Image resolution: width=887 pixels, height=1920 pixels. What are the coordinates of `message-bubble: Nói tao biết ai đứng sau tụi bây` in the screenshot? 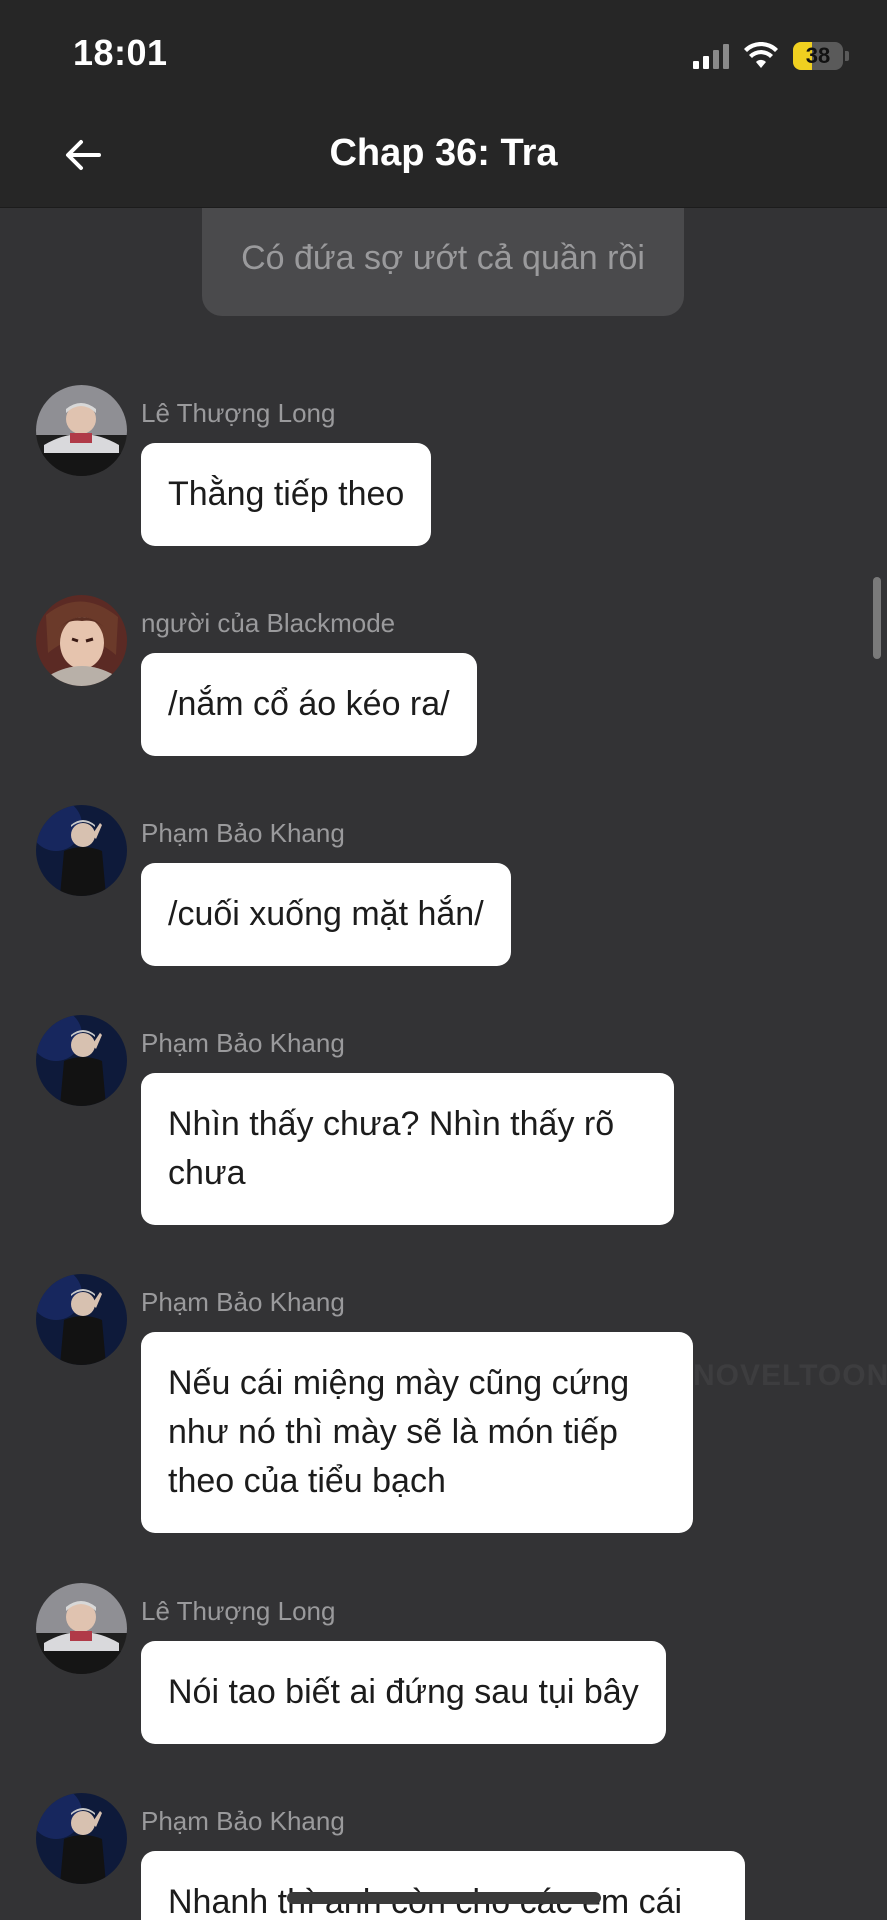 It's located at (403, 1692).